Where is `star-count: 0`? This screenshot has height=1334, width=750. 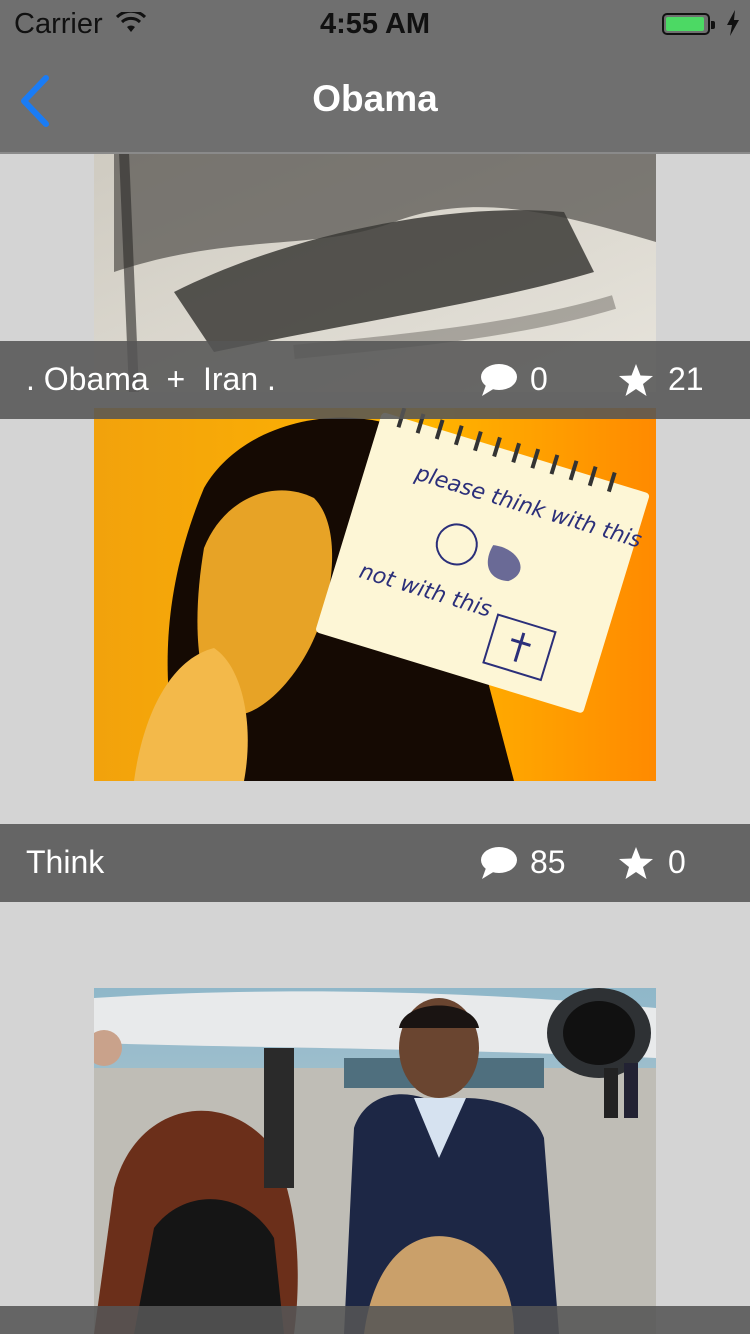 star-count: 0 is located at coordinates (652, 862).